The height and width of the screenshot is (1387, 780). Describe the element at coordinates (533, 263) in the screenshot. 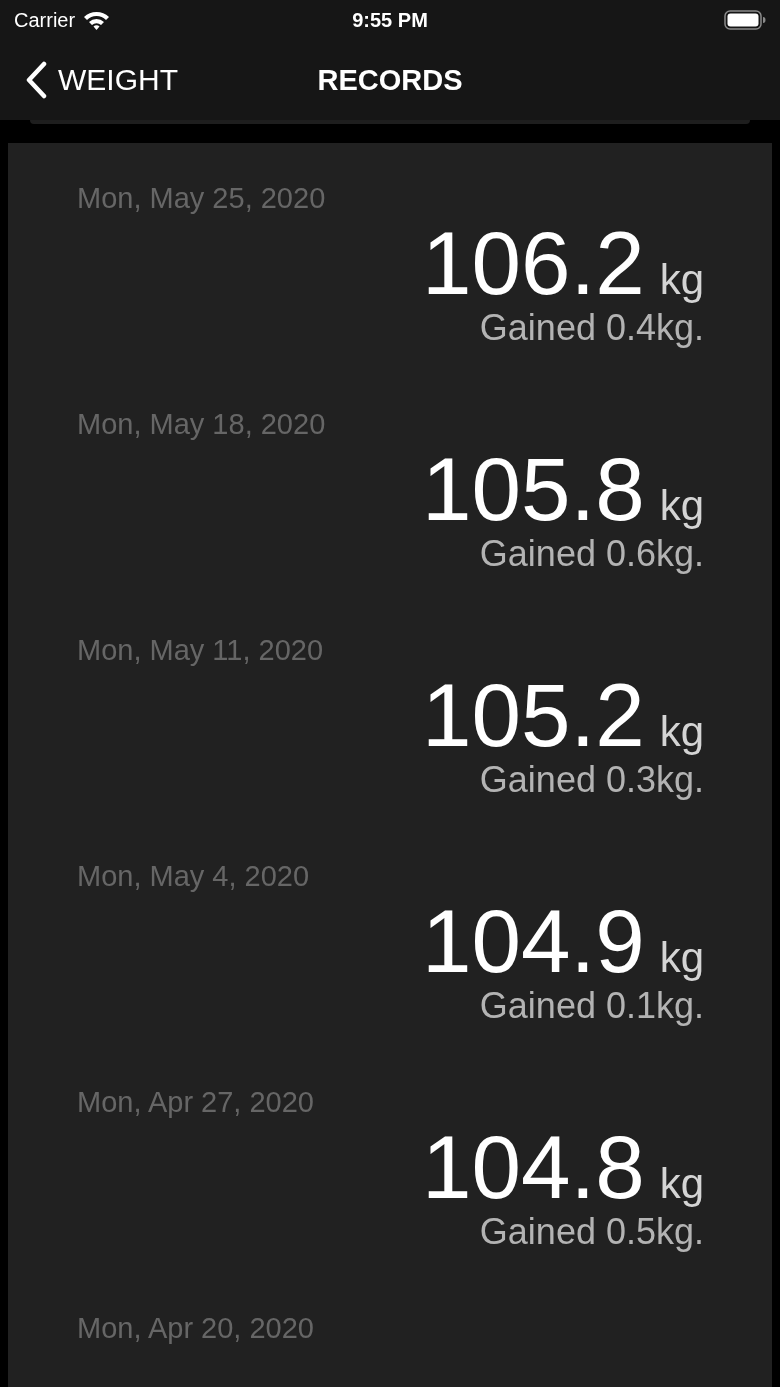

I see `weight-value: 106.2` at that location.